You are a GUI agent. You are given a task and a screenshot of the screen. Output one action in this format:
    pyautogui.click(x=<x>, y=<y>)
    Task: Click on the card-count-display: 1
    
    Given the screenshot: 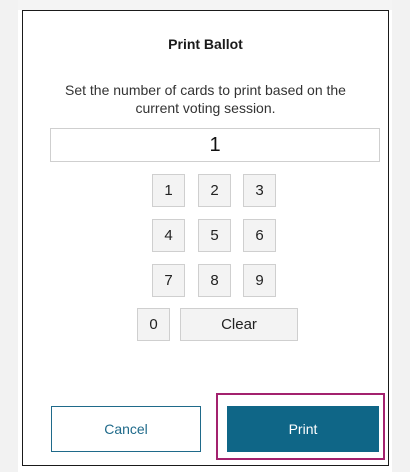 What is the action you would take?
    pyautogui.click(x=215, y=145)
    